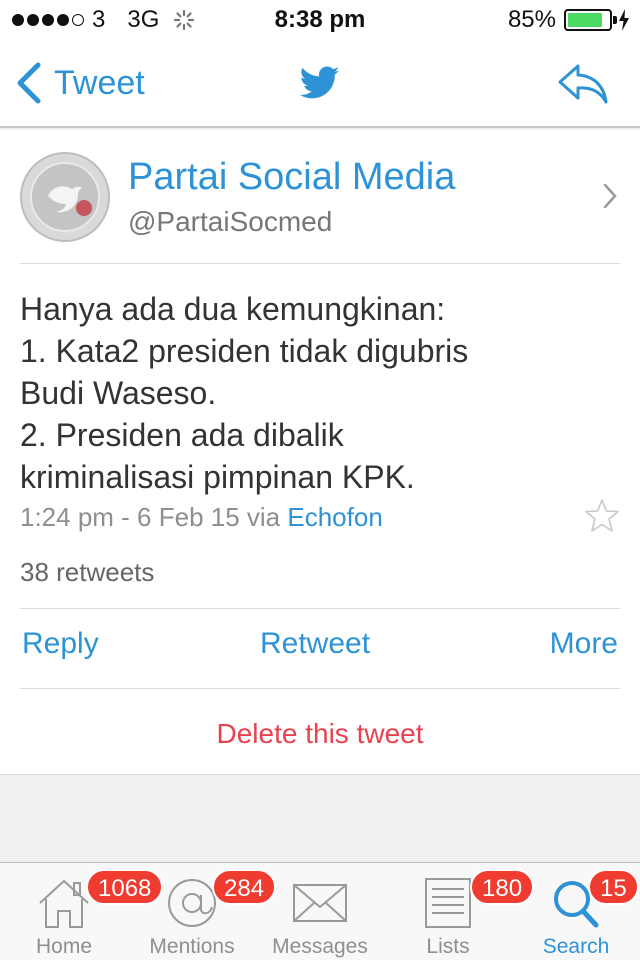 This screenshot has width=640, height=960. I want to click on user-handle: @PartaiSocmed, so click(230, 221).